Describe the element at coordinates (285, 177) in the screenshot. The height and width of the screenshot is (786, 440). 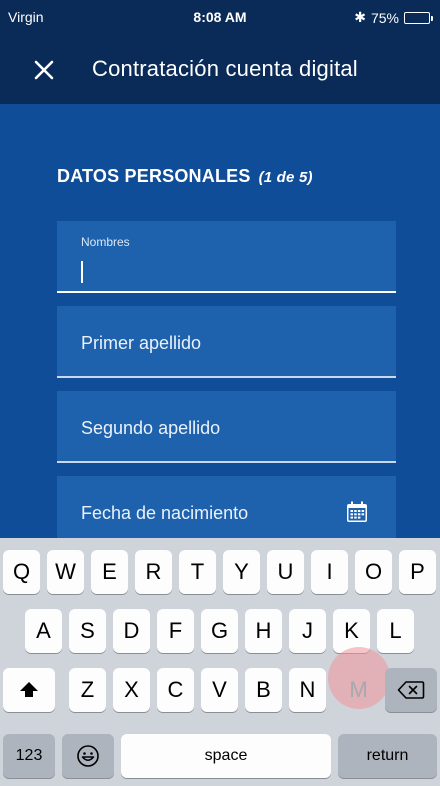
I see `step-indicator: (1 de 5)` at that location.